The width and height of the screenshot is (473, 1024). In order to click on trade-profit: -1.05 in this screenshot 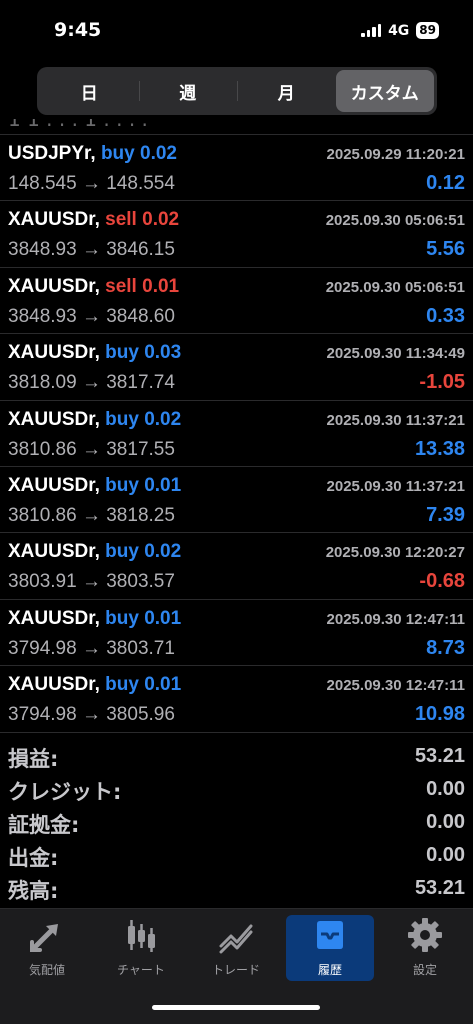, I will do `click(442, 382)`.